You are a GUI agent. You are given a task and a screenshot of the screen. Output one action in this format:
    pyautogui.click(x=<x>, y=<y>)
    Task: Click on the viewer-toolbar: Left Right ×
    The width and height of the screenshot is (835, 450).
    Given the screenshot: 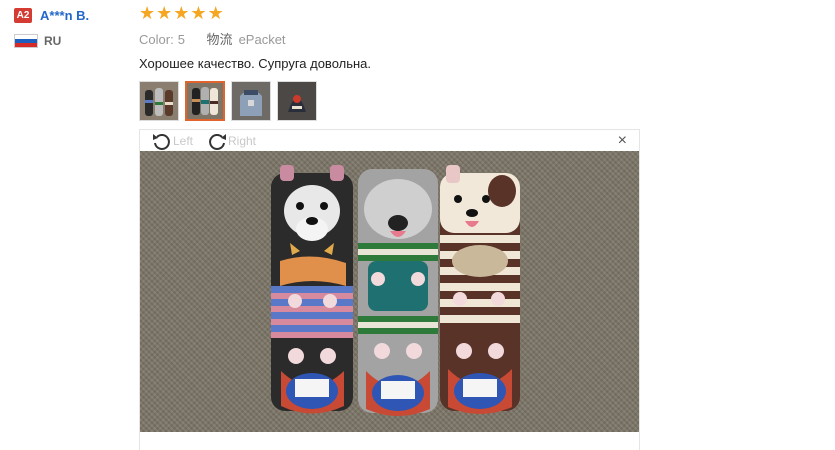 What is the action you would take?
    pyautogui.click(x=389, y=140)
    